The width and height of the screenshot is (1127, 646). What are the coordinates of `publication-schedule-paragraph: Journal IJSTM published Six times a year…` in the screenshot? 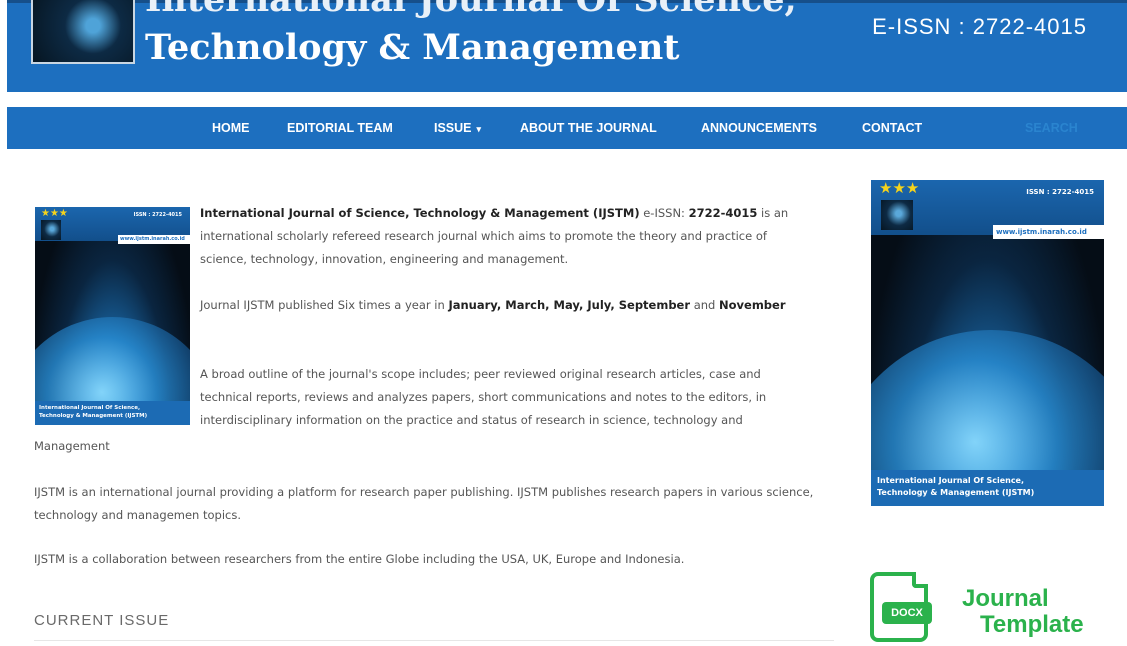 It's located at (495, 305).